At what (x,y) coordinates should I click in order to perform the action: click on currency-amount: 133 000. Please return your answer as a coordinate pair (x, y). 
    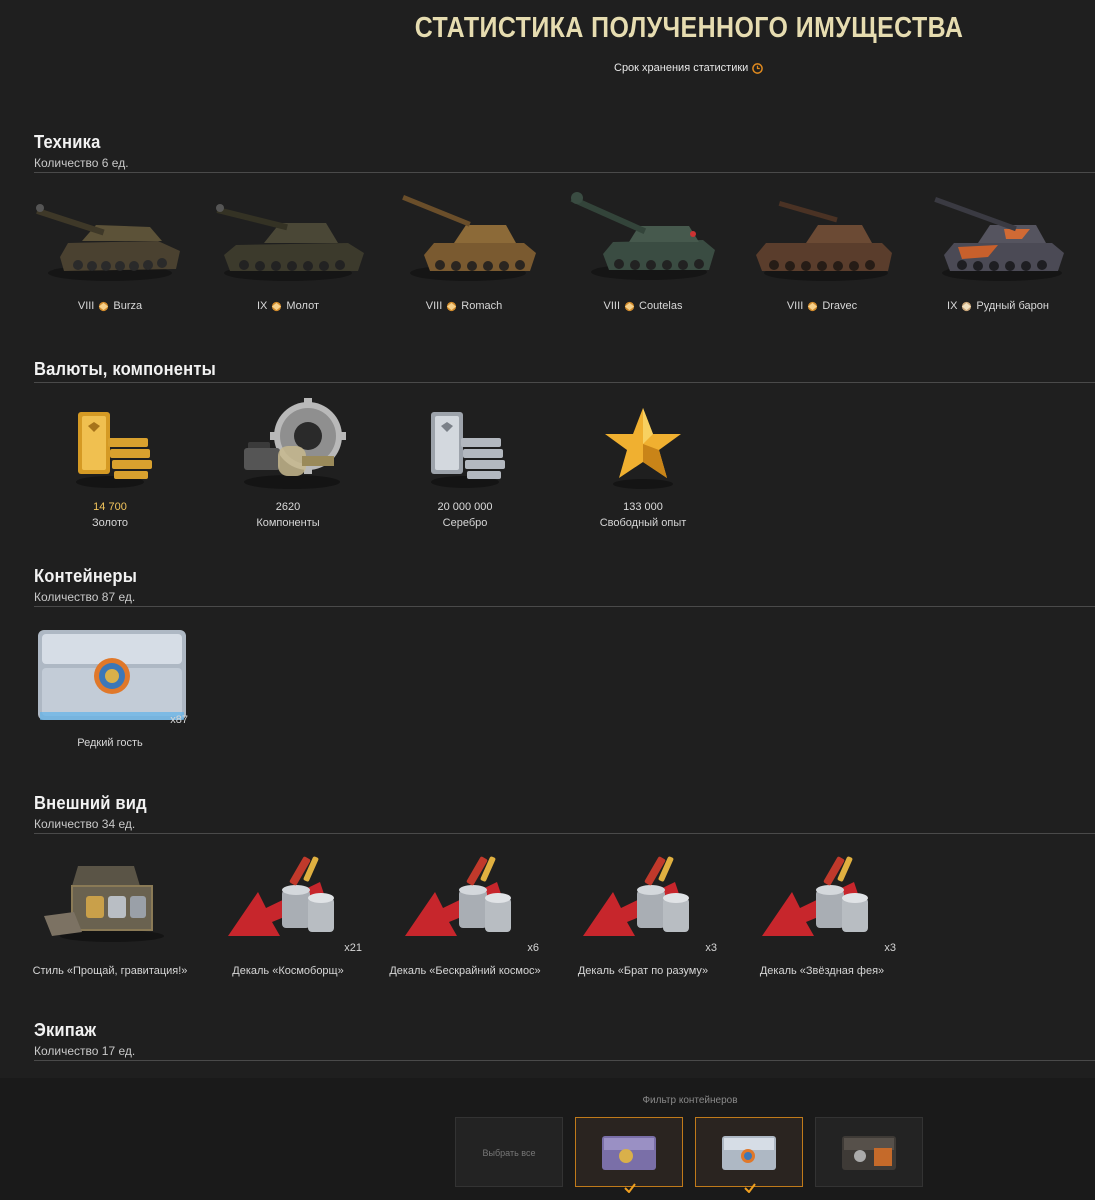
    Looking at the image, I should click on (643, 507).